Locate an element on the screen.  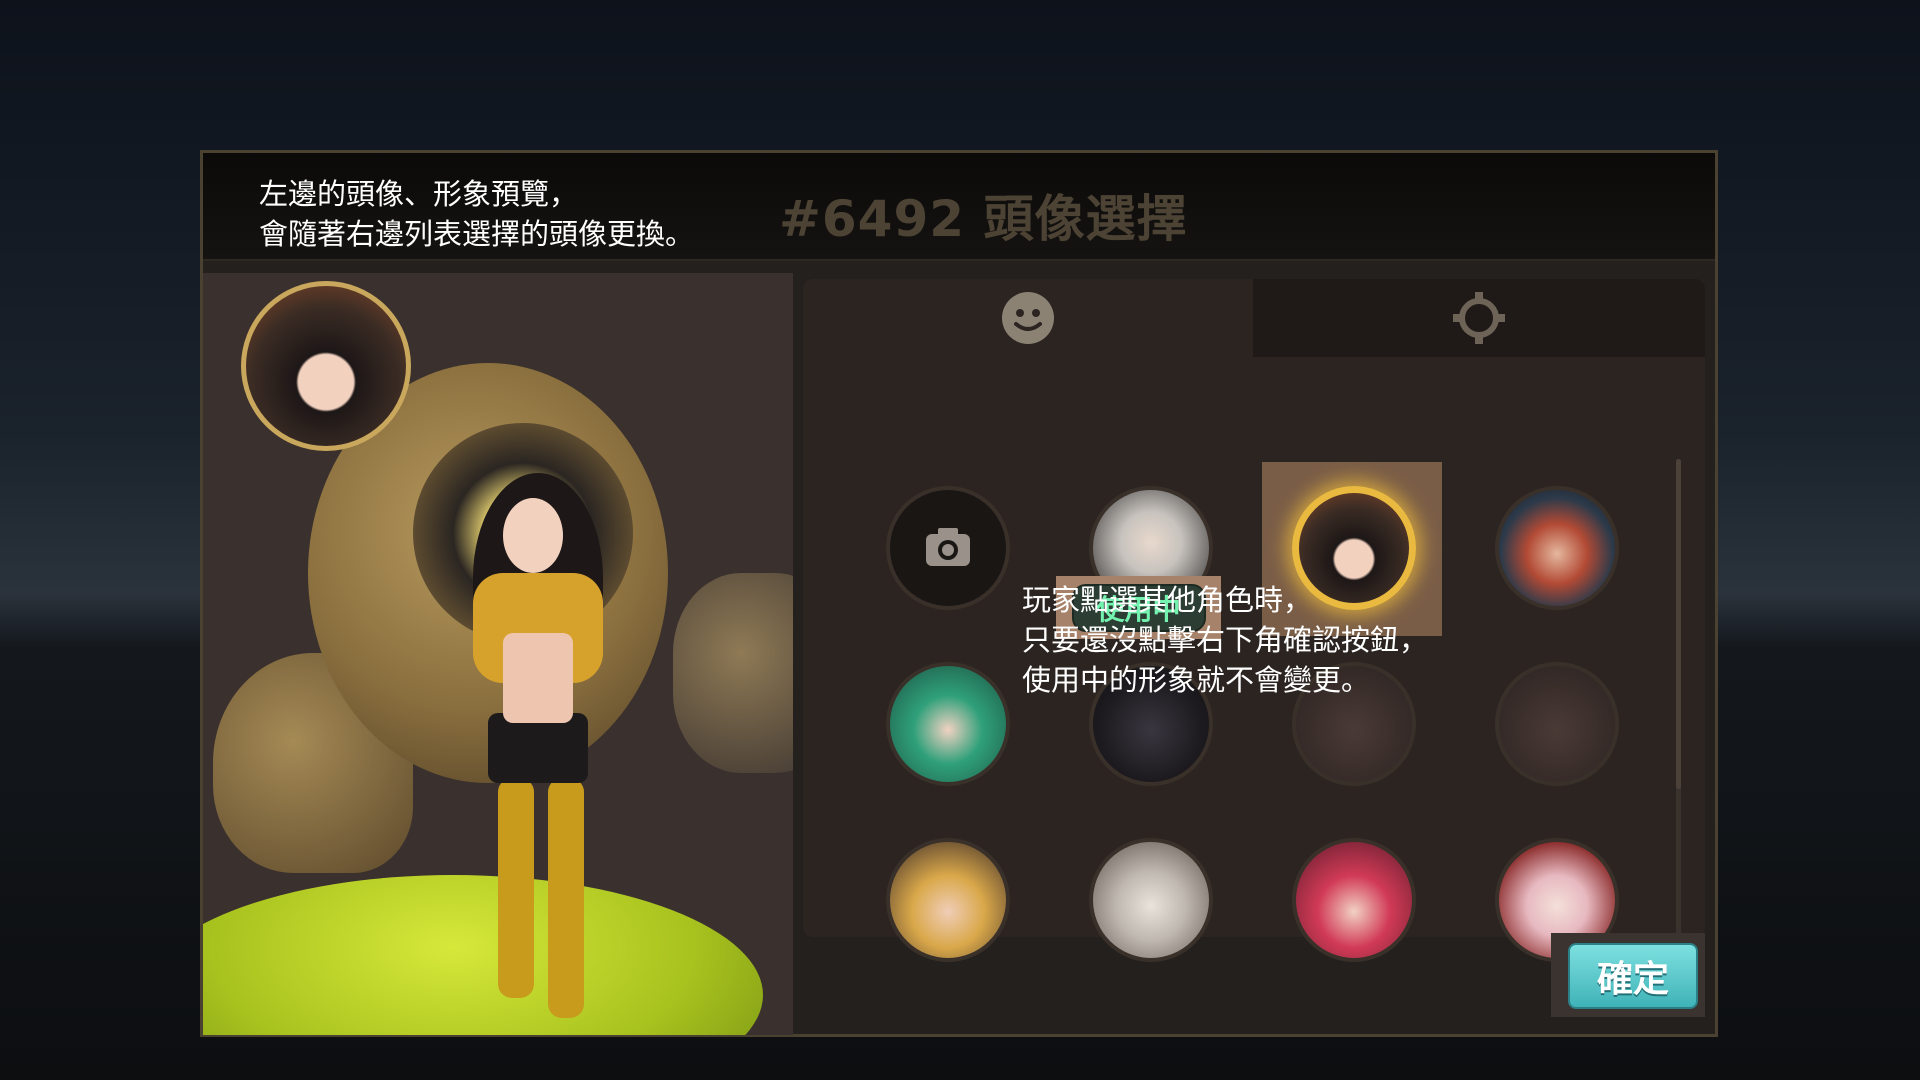
annotation-middle: 玩家點選其他角色時， 只要還沒點擊右下角確認按鈕， 使用中的形象就不會變更。 is located at coordinates (1225, 640).